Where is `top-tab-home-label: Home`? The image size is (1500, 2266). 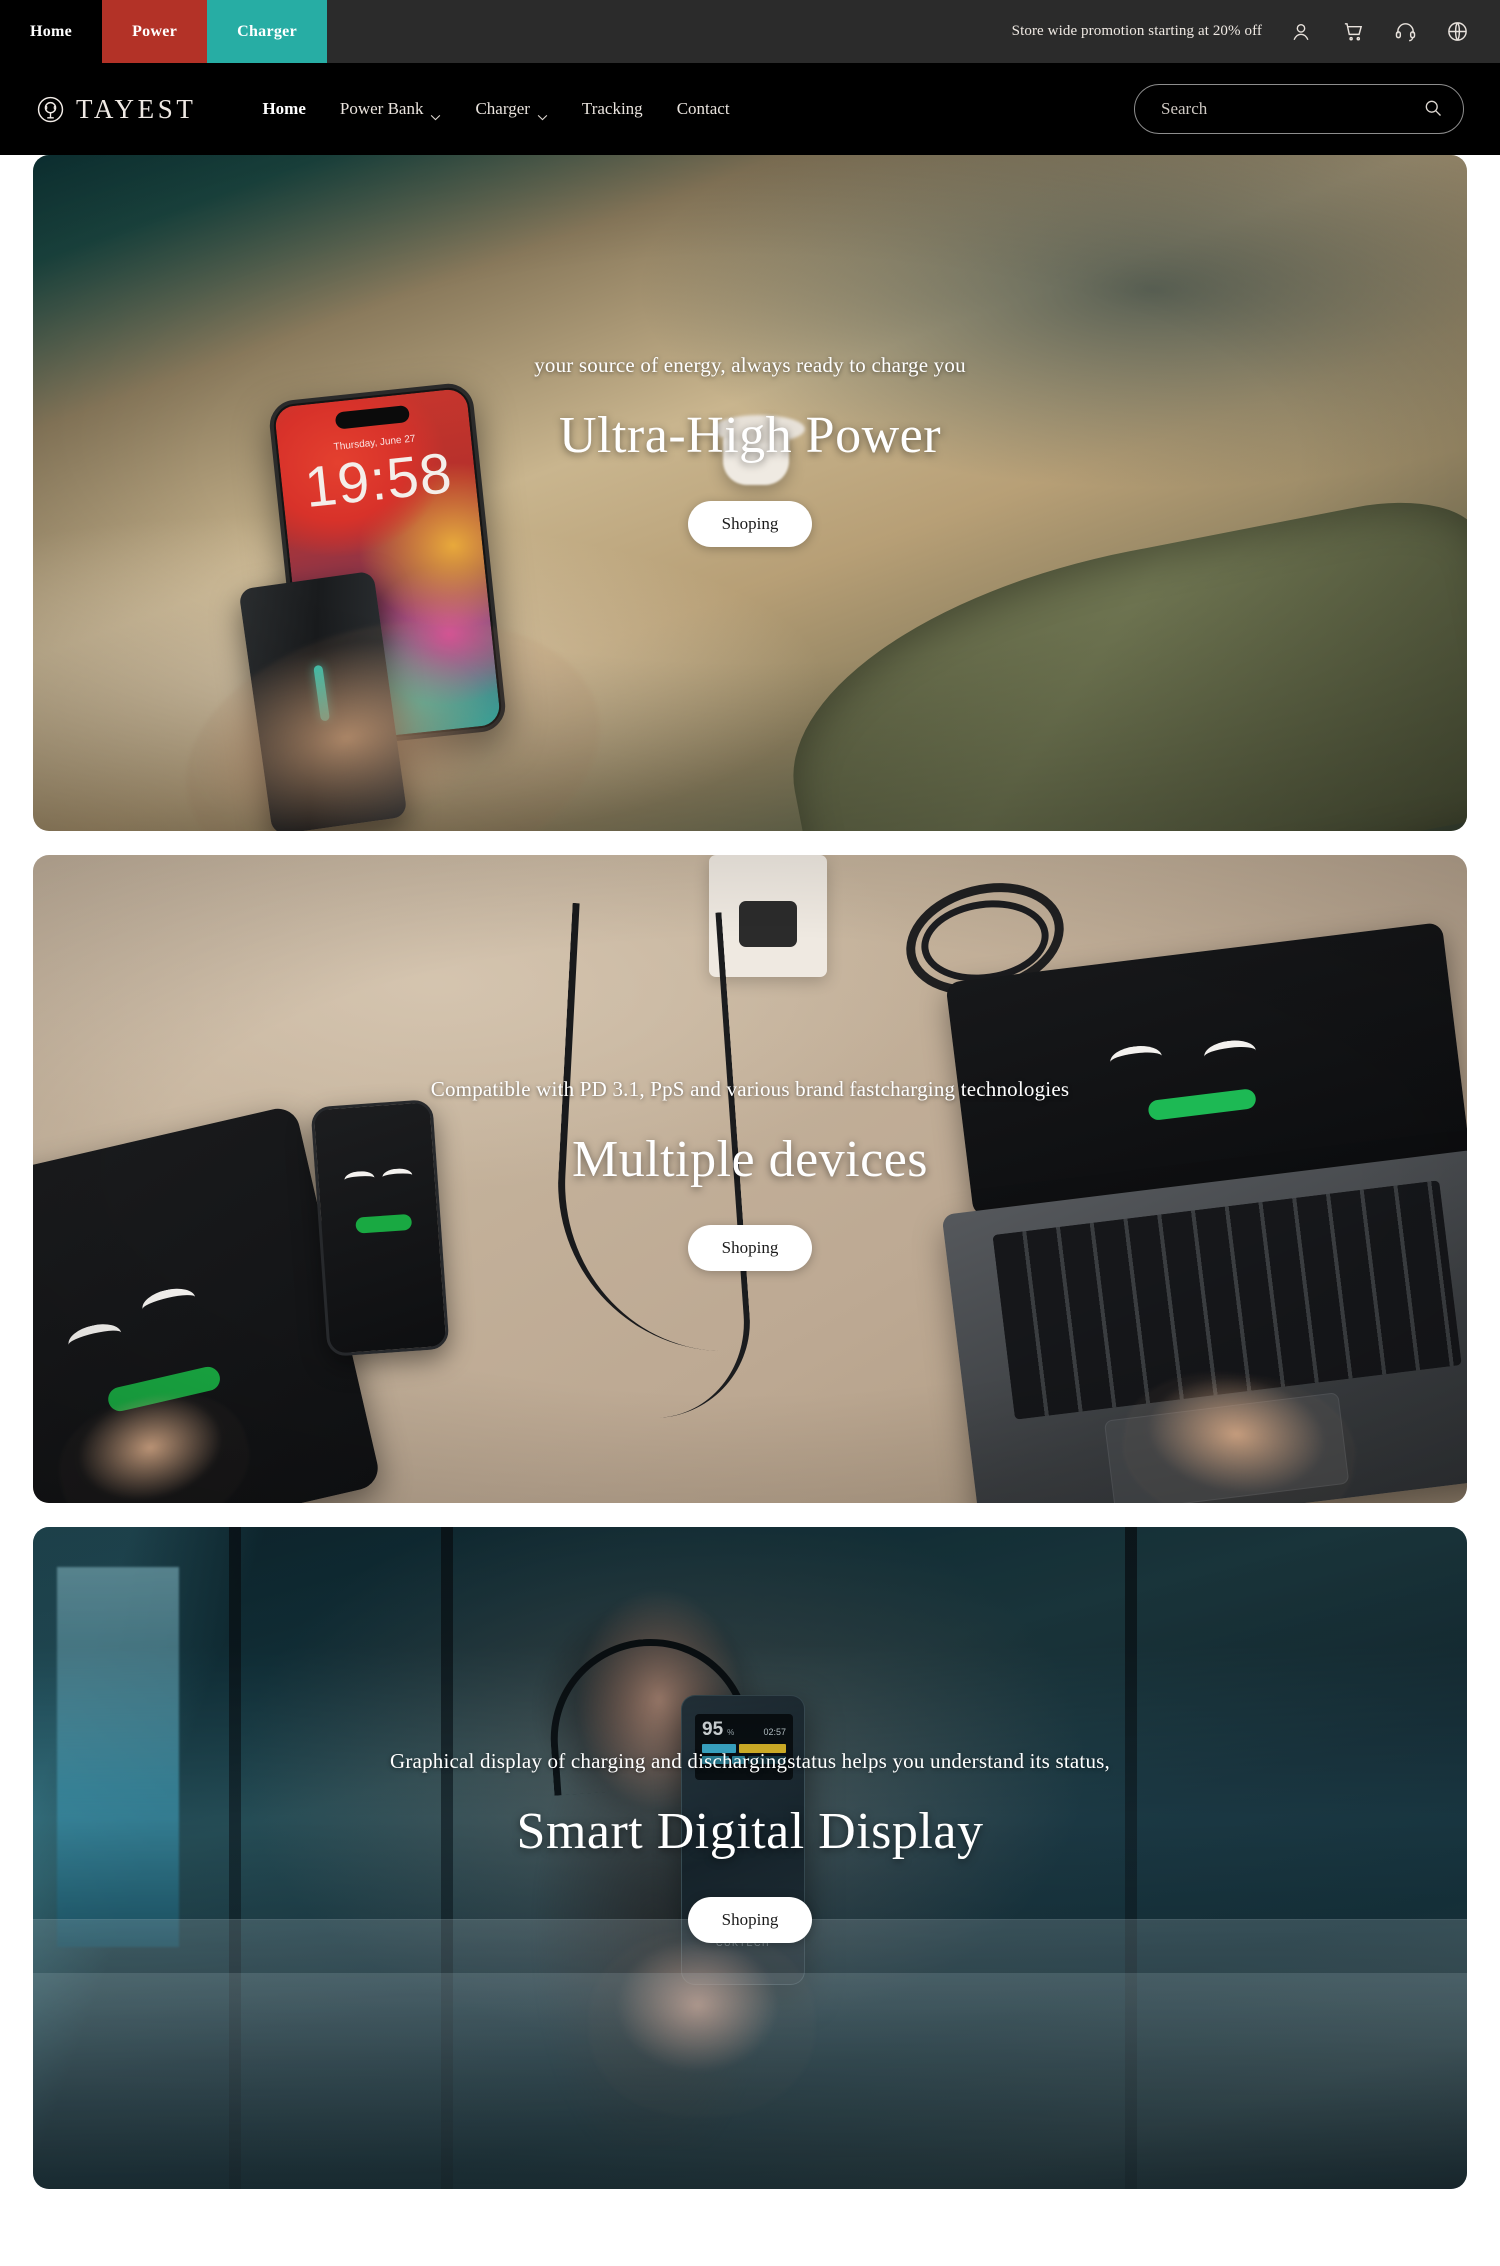 top-tab-home-label: Home is located at coordinates (51, 31).